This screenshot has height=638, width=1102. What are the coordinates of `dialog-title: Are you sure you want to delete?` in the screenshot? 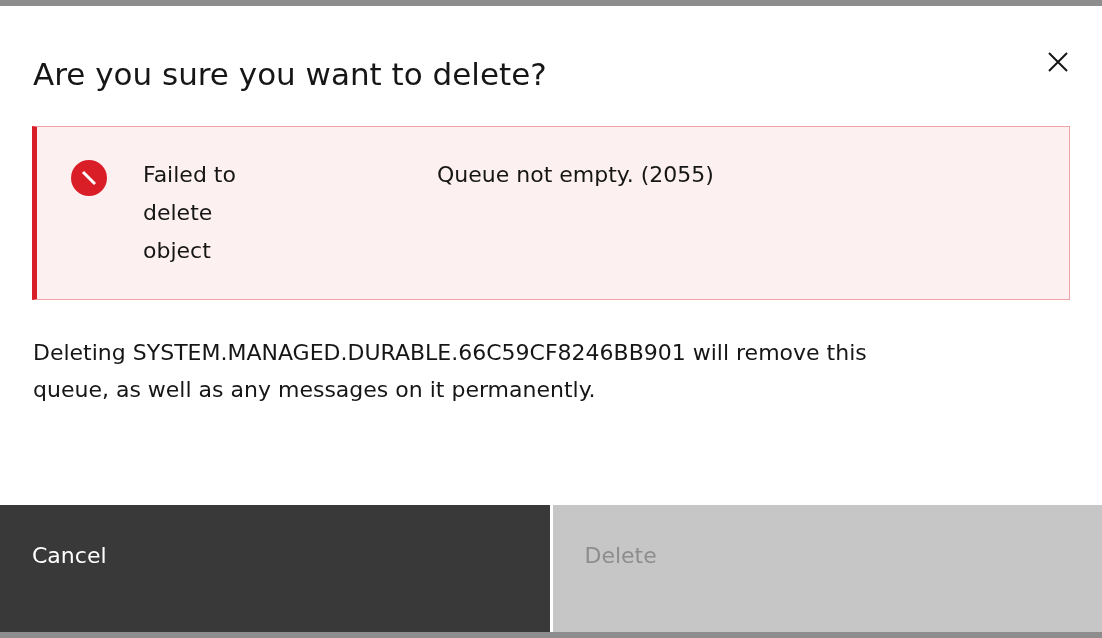 It's located at (290, 74).